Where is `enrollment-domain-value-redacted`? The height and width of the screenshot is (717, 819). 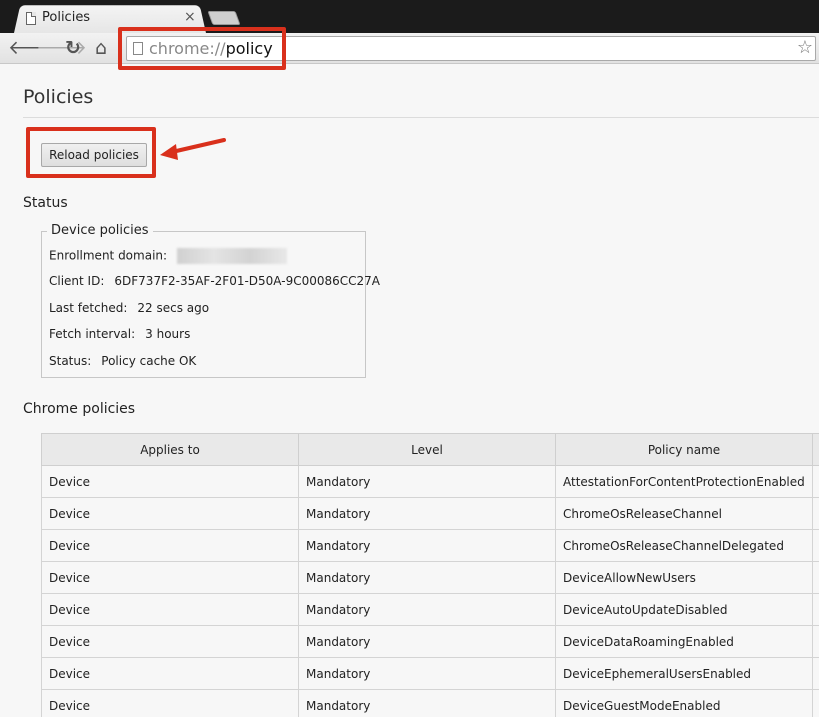 enrollment-domain-value-redacted is located at coordinates (232, 256).